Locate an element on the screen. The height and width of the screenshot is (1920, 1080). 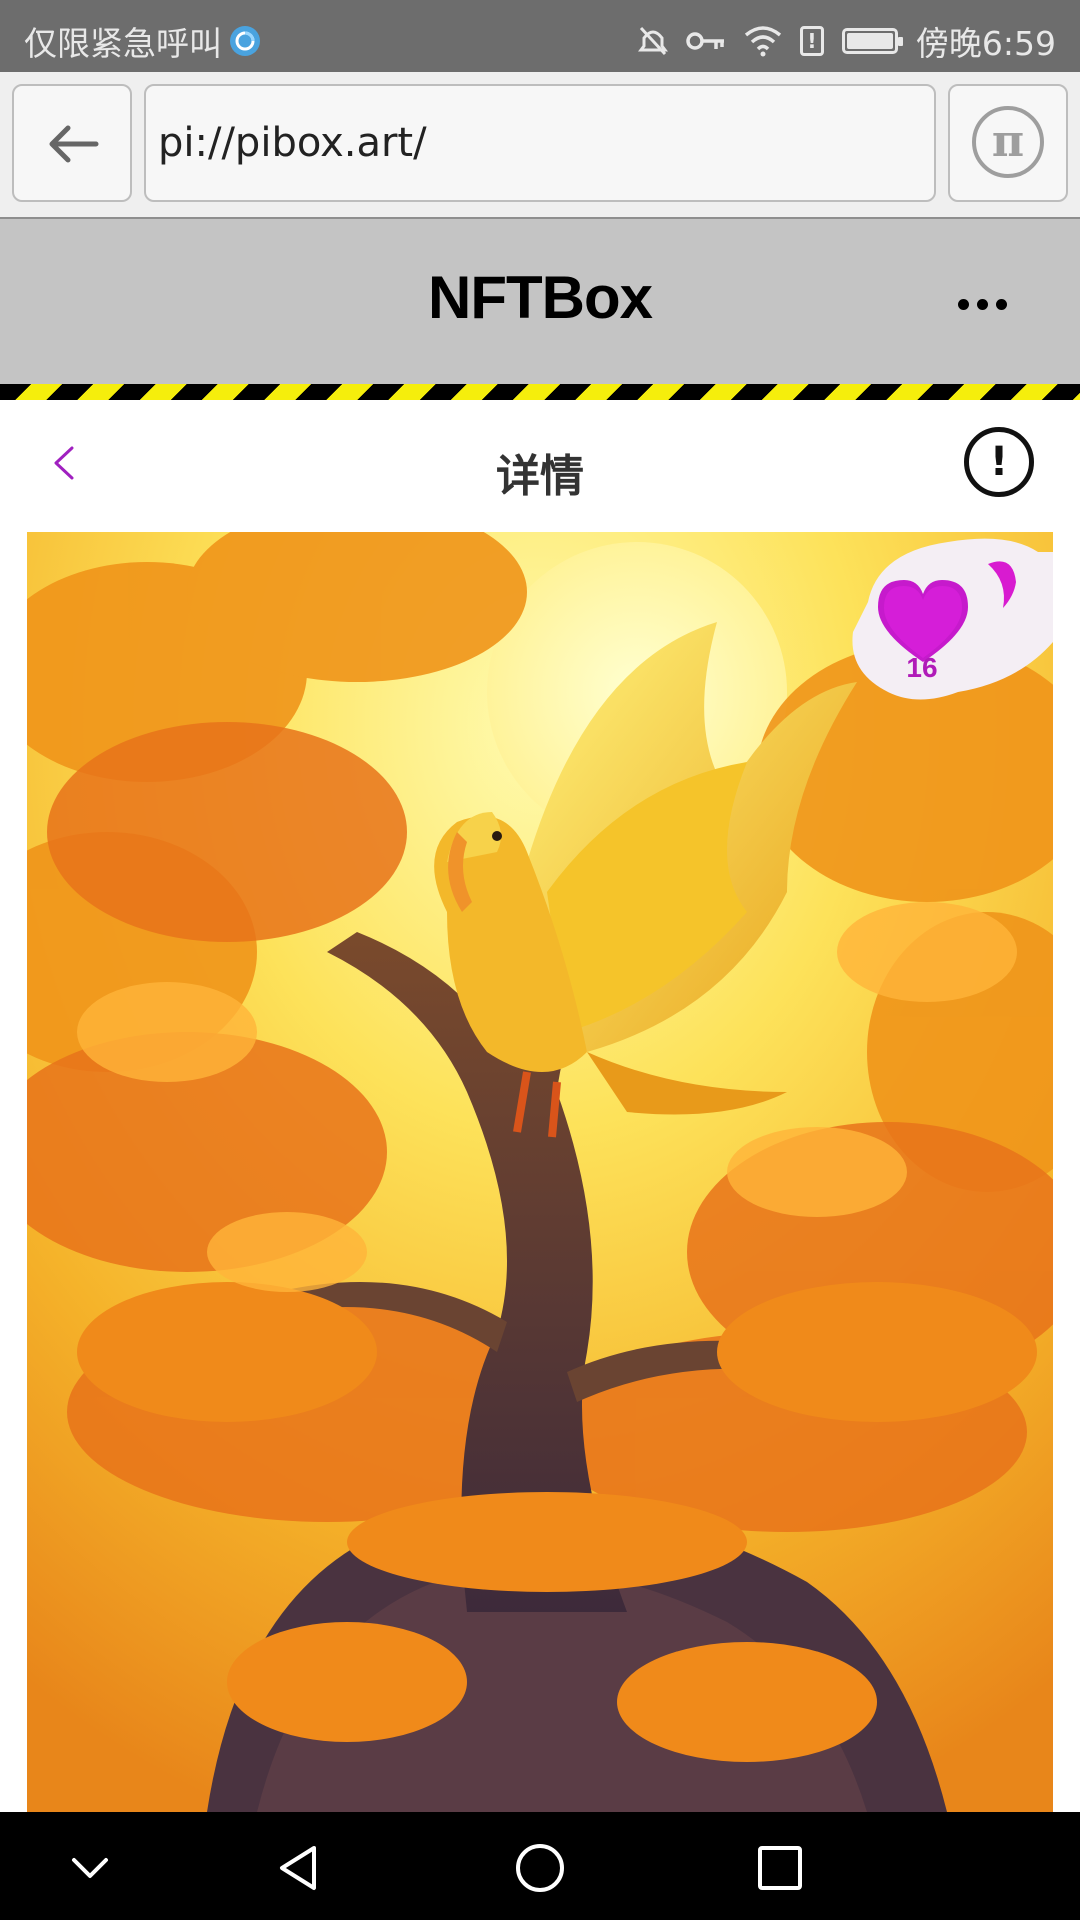
status-right: ! 傍晚6:59 is located at coordinates (846, 41).